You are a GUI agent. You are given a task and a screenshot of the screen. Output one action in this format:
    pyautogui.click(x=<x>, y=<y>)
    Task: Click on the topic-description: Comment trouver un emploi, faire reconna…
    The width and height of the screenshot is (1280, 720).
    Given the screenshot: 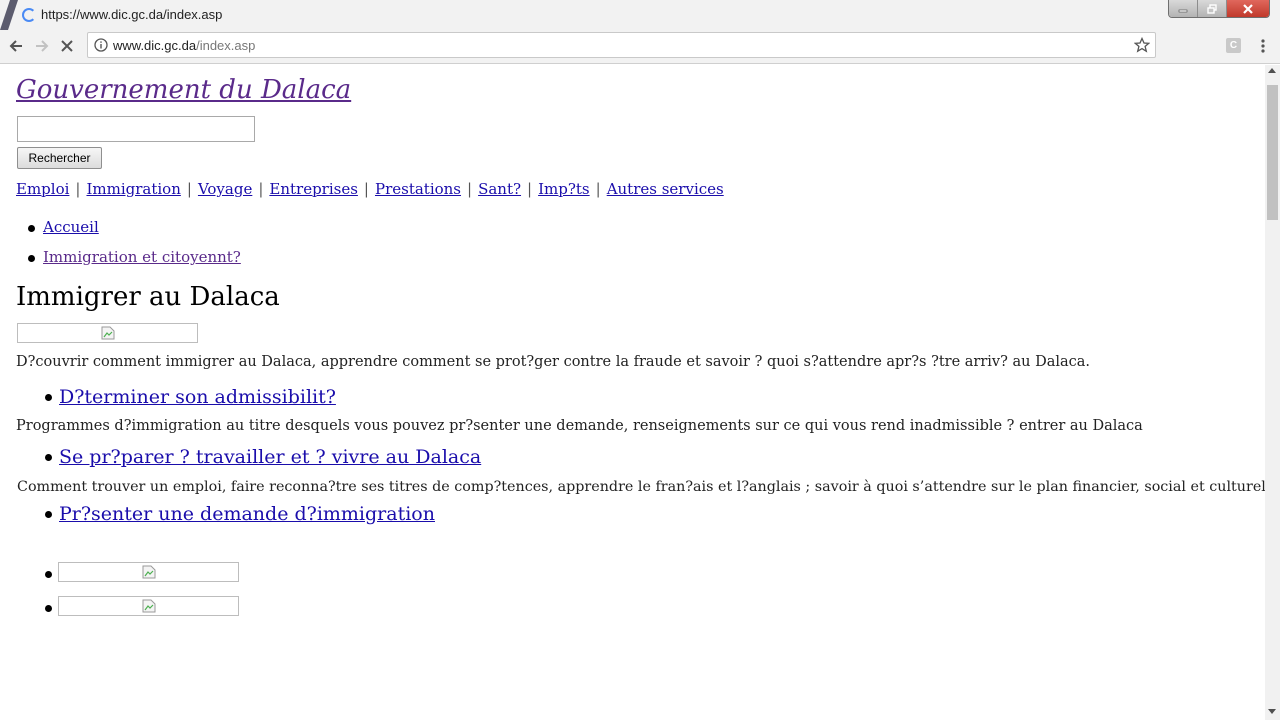 What is the action you would take?
    pyautogui.click(x=641, y=487)
    